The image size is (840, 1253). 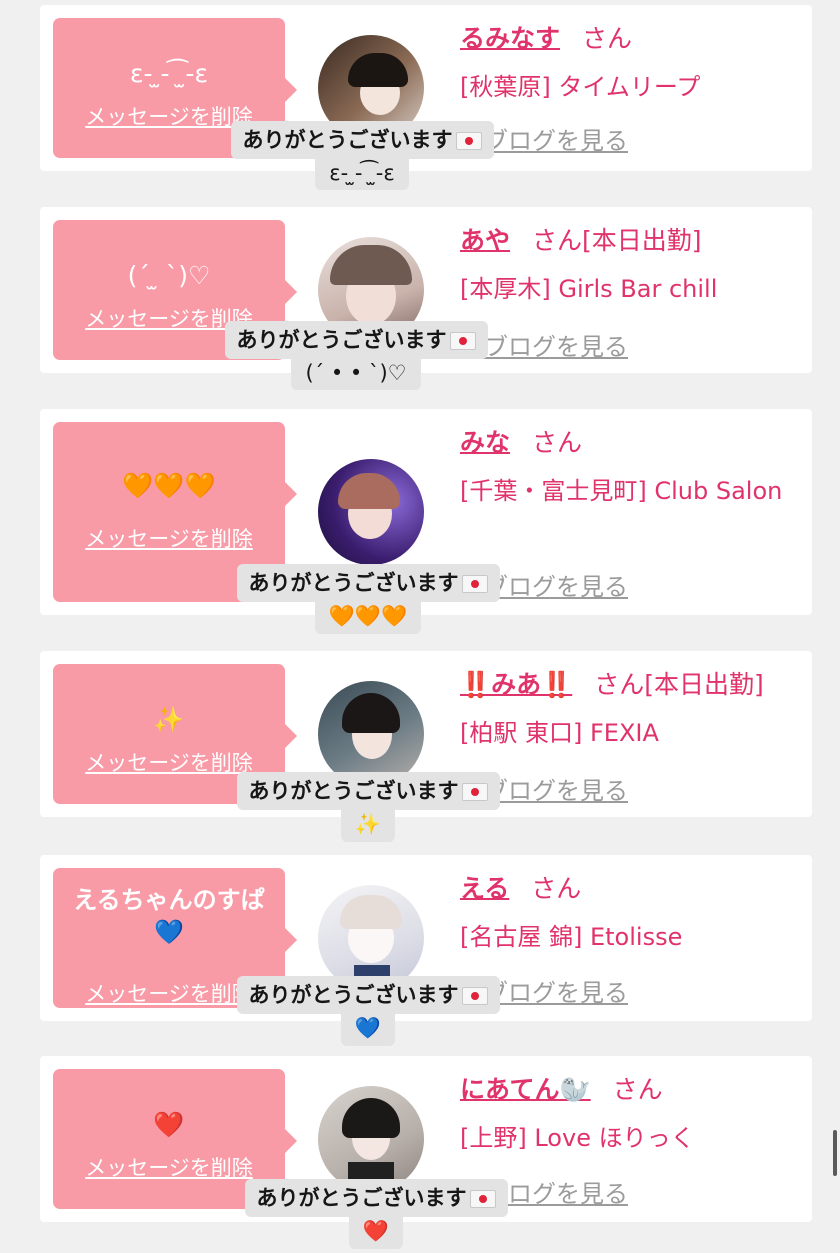 What do you see at coordinates (510, 38) in the screenshot?
I see `cast-name-link: るみなす` at bounding box center [510, 38].